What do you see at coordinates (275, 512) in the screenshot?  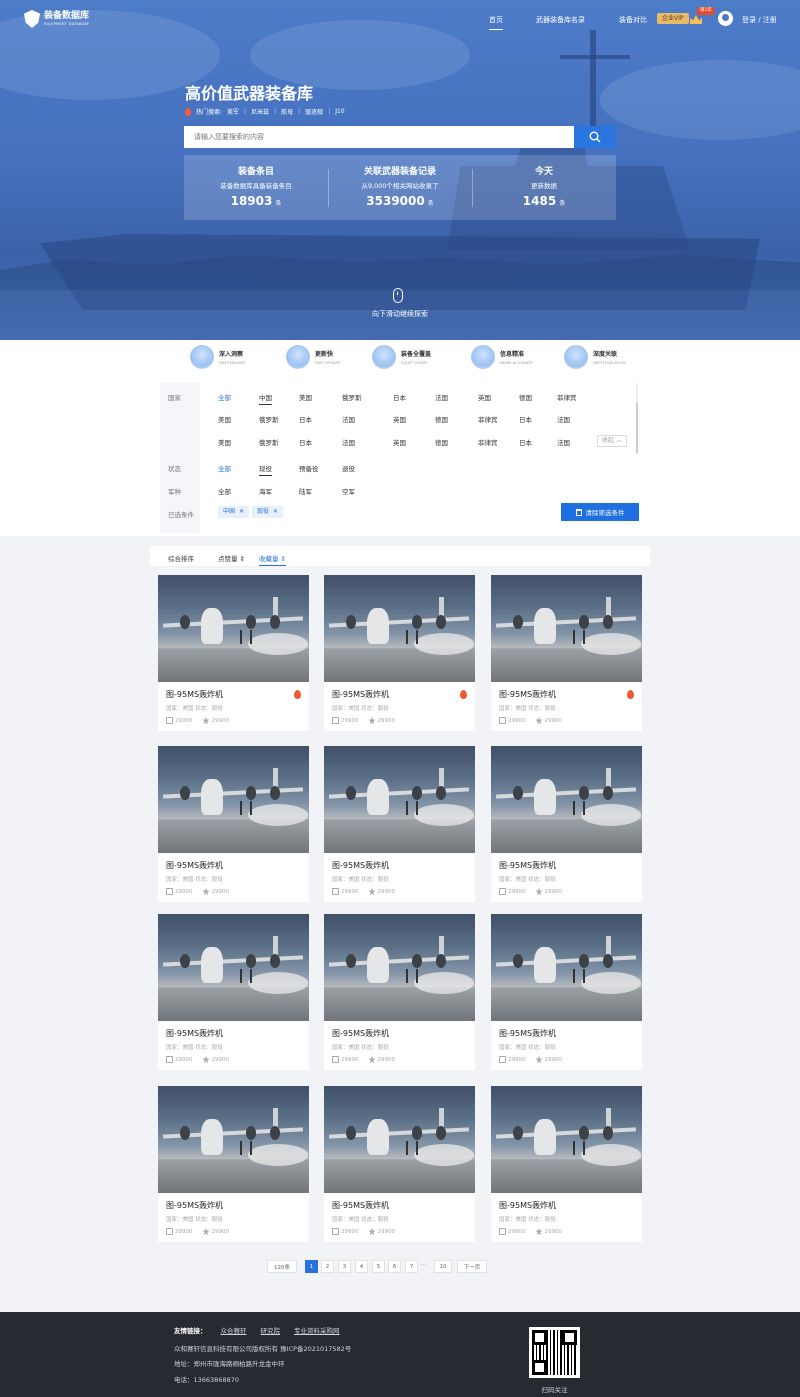 I see `close-icon: ✕` at bounding box center [275, 512].